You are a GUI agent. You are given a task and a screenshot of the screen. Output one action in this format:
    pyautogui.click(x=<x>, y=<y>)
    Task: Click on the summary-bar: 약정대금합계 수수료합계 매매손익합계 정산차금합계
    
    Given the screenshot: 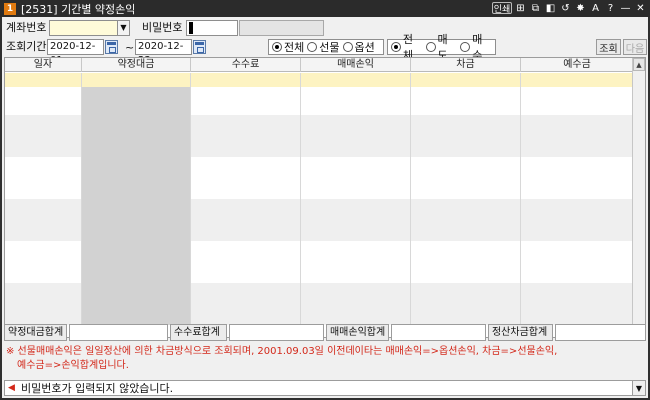 What is the action you would take?
    pyautogui.click(x=325, y=332)
    